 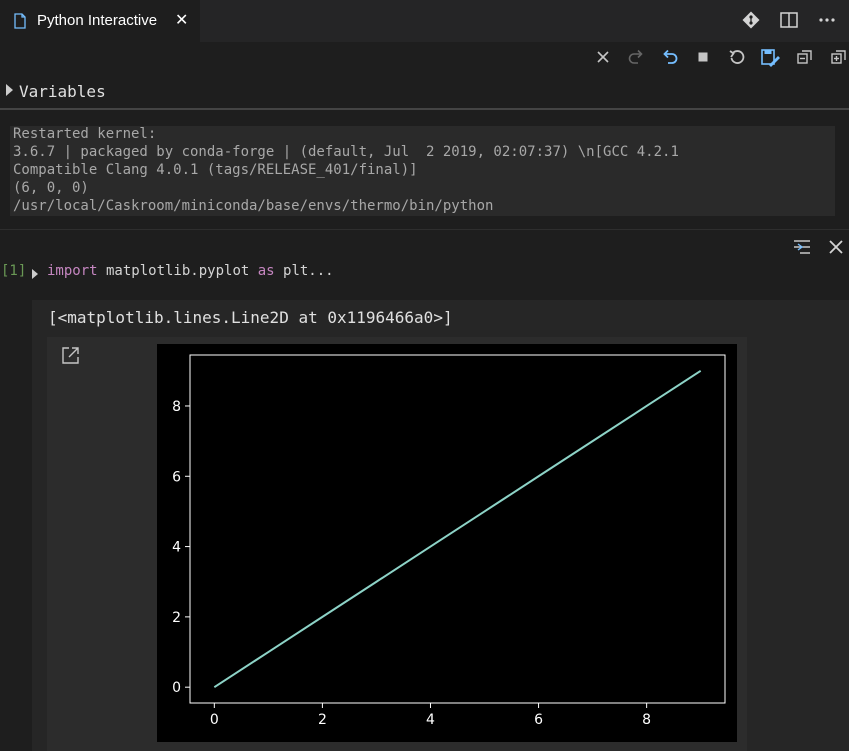 What do you see at coordinates (35, 274) in the screenshot?
I see `expand-code-icon` at bounding box center [35, 274].